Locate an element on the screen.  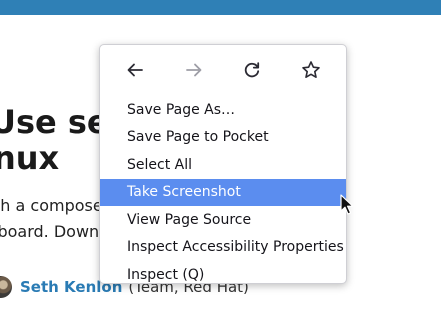
article-headline-line-2: inux is located at coordinates (30, 158).